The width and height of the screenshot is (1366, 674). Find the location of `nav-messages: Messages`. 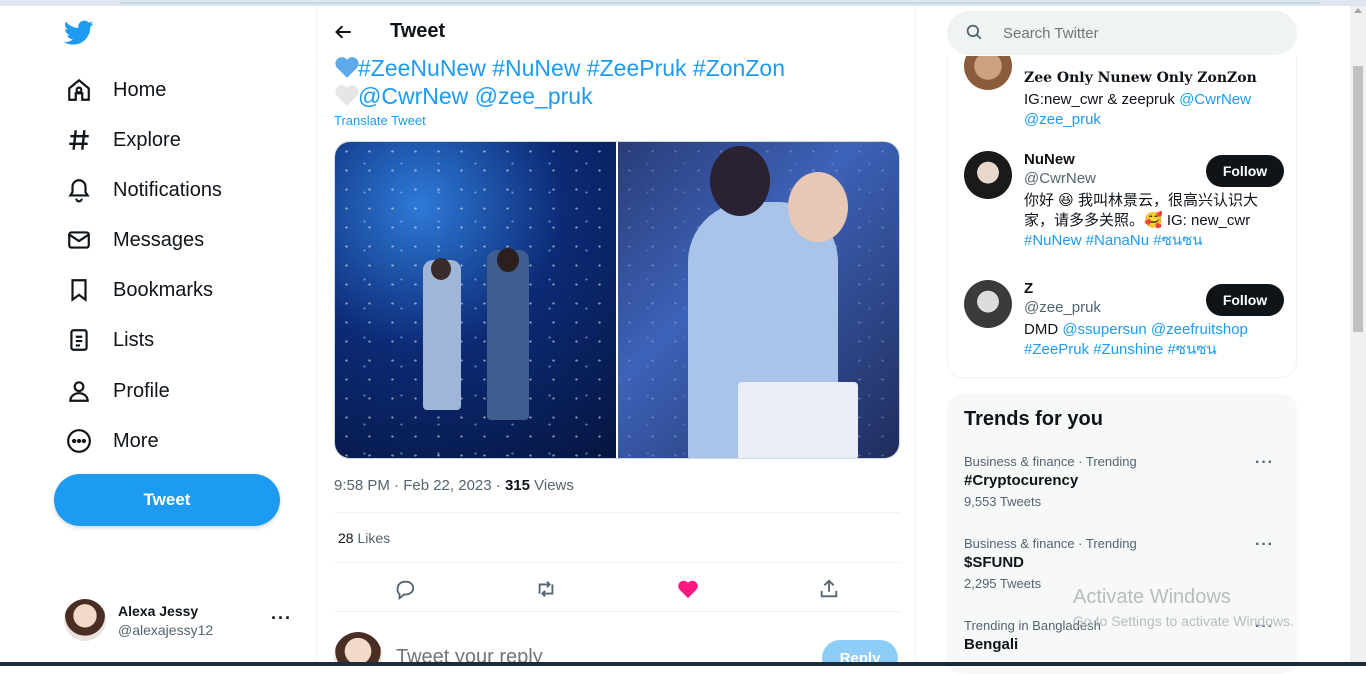

nav-messages: Messages is located at coordinates (134, 240).